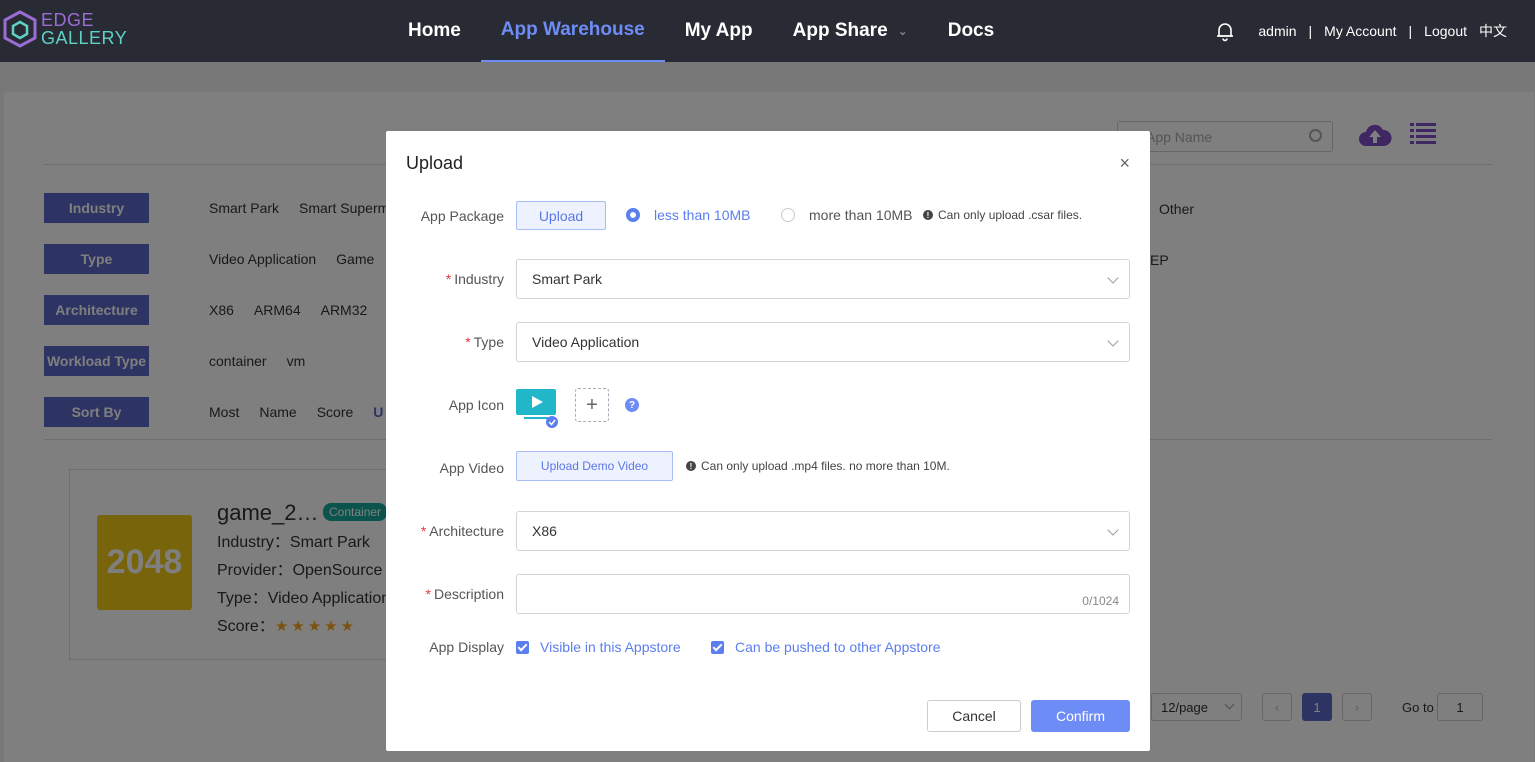  What do you see at coordinates (567, 279) in the screenshot?
I see `industry-select-value: Smart Park` at bounding box center [567, 279].